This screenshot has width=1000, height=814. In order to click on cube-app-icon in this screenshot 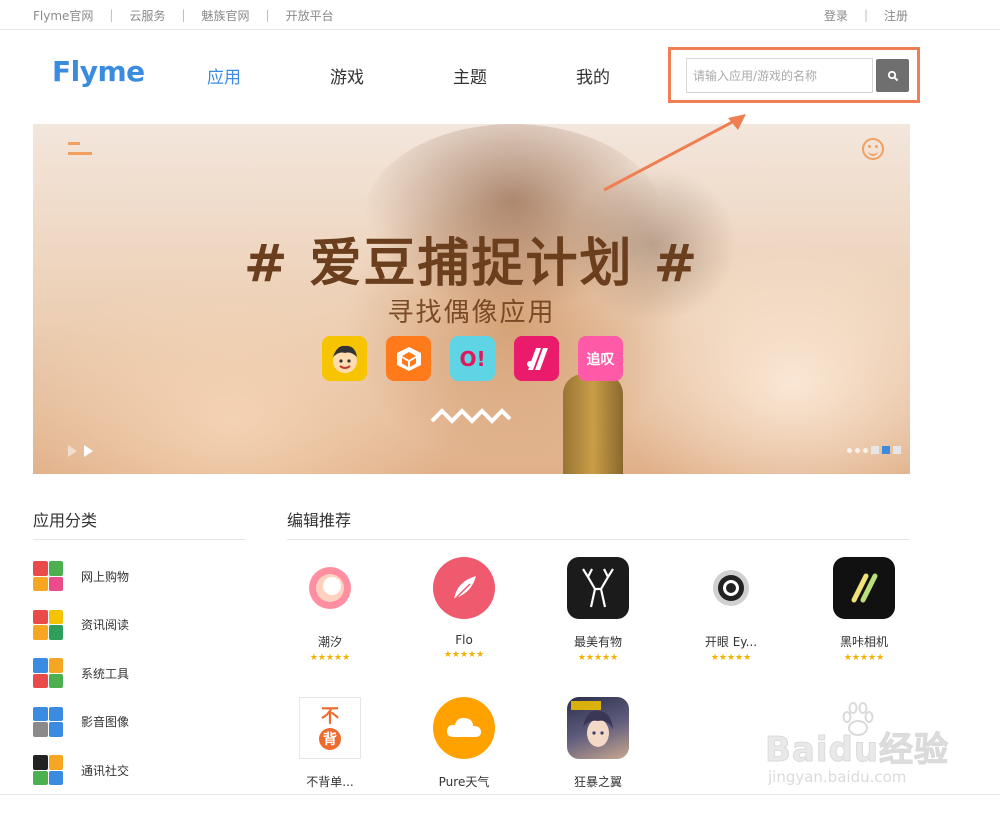, I will do `click(408, 358)`.